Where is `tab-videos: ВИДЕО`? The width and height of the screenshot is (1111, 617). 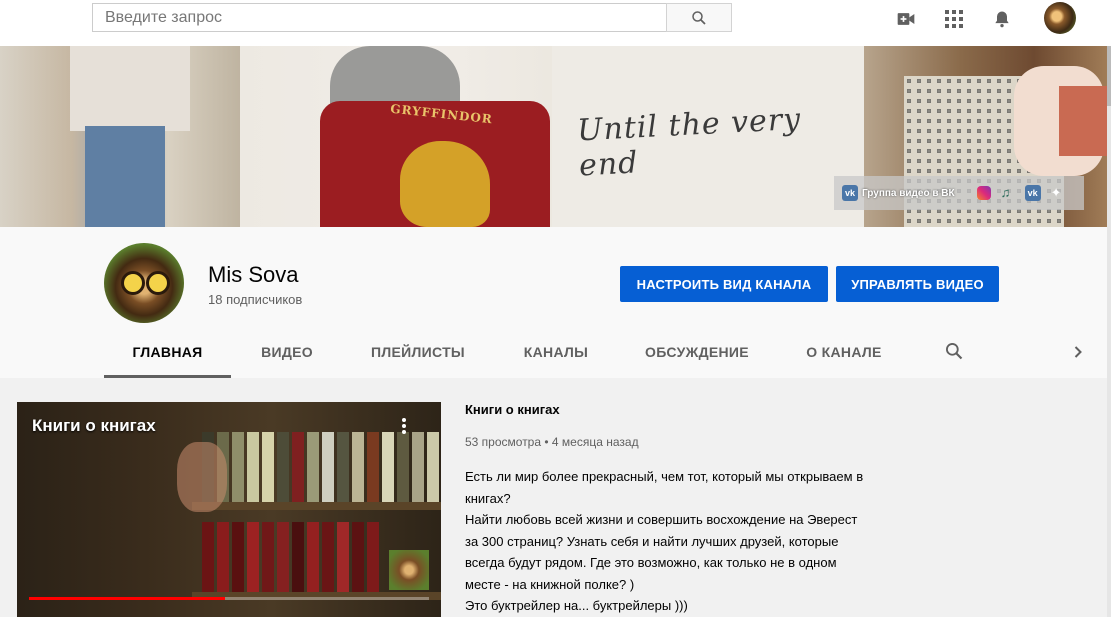 tab-videos: ВИДЕО is located at coordinates (287, 351).